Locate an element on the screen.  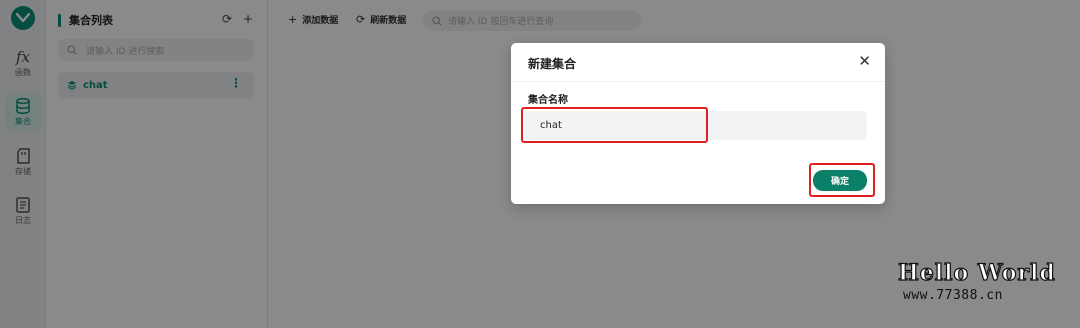
divider is located at coordinates (698, 81).